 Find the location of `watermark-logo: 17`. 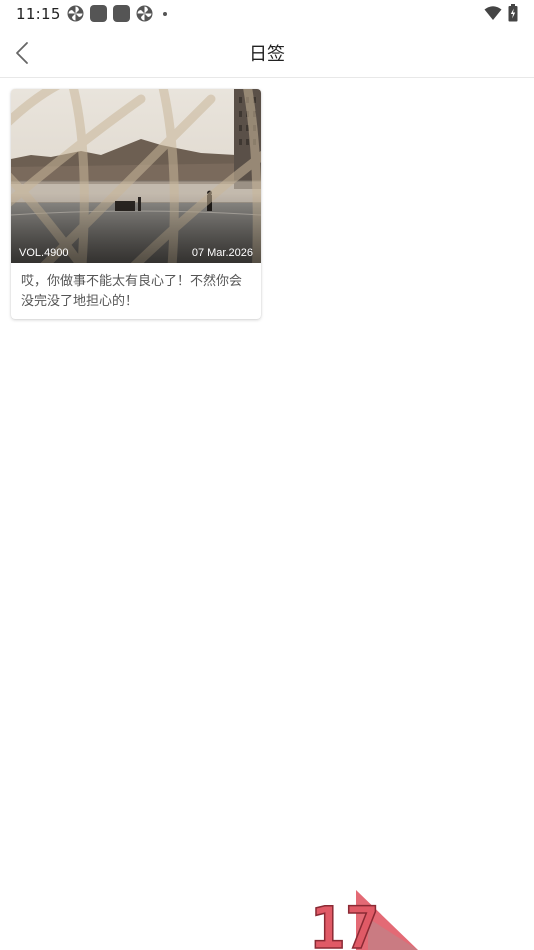

watermark-logo: 17 is located at coordinates (363, 920).